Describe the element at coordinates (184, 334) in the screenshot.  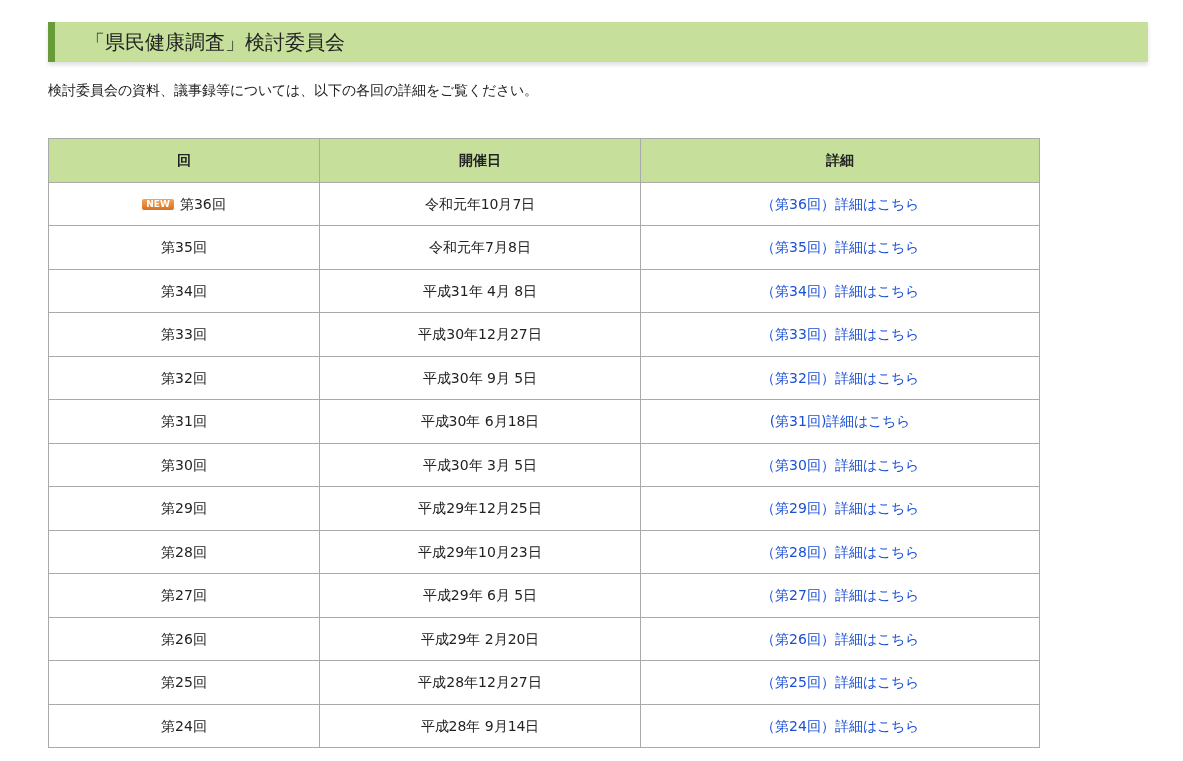
I see `session-number: 第33回` at that location.